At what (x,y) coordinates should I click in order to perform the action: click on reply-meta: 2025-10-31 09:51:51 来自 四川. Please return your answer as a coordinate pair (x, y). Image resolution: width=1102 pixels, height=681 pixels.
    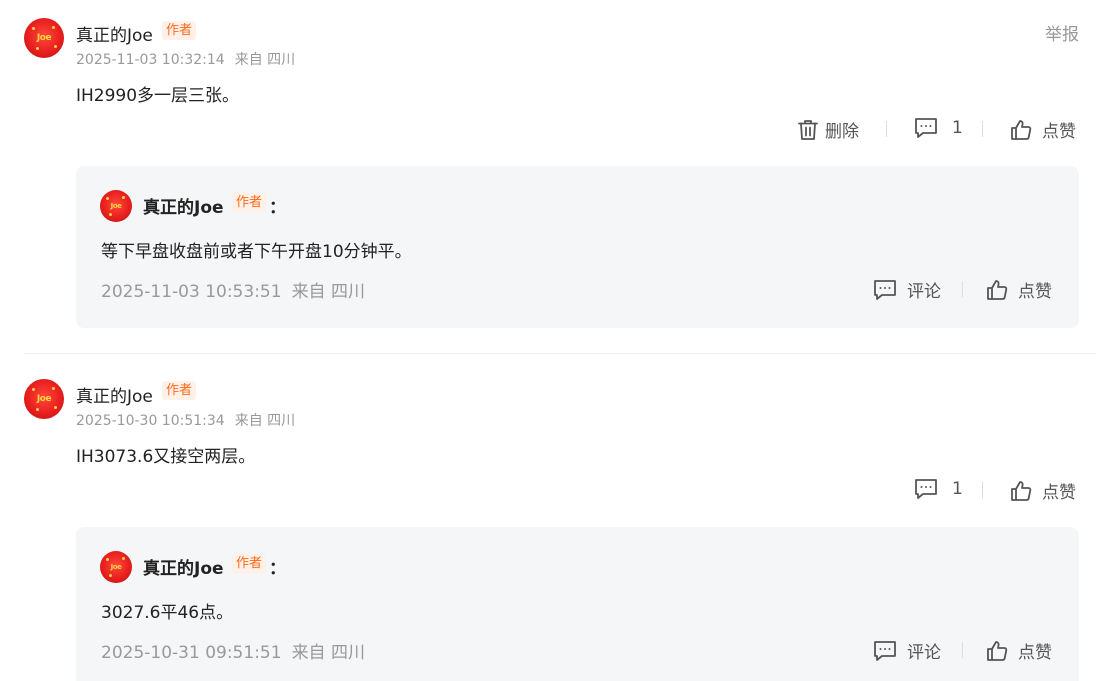
    Looking at the image, I should click on (233, 650).